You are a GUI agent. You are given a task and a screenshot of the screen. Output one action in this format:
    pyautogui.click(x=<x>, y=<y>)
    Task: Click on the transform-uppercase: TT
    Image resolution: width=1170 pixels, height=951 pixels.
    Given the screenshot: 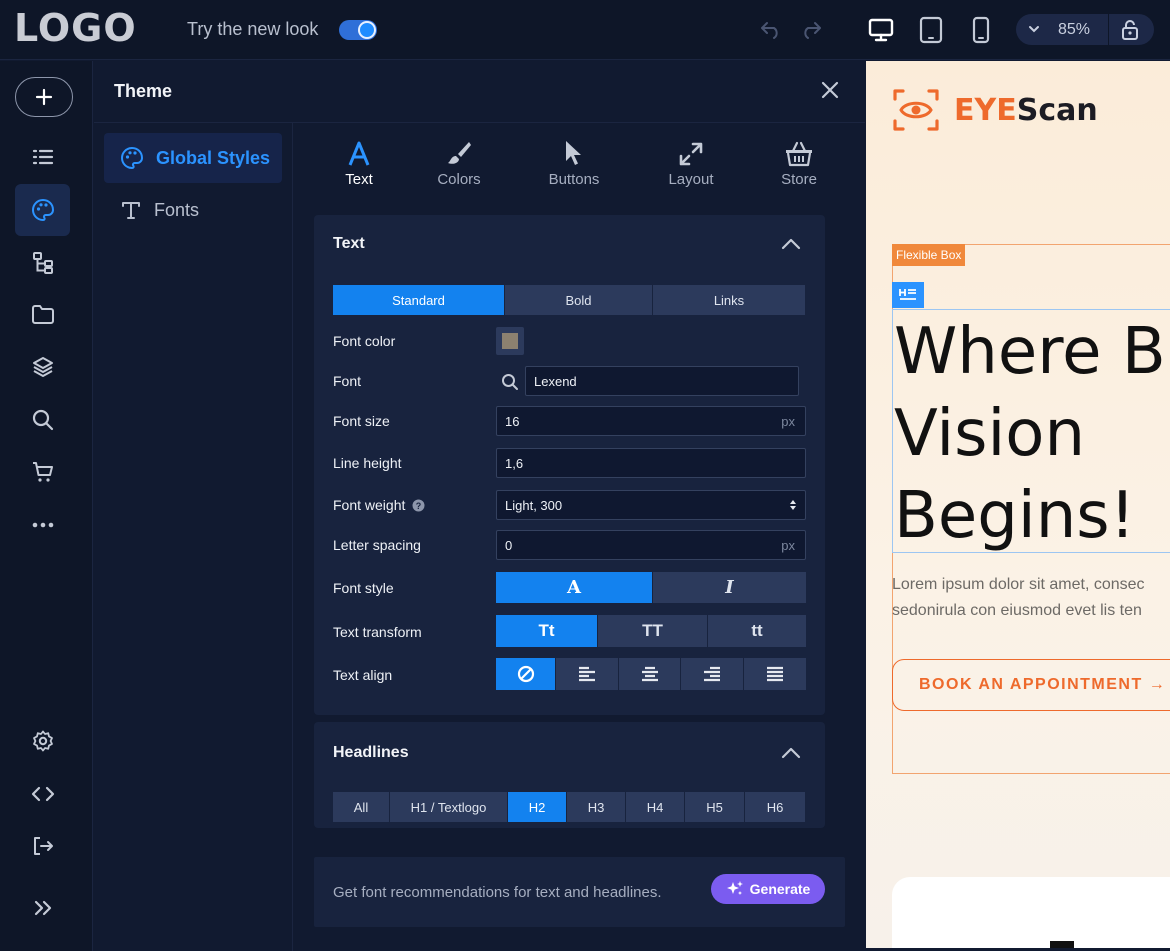 What is the action you would take?
    pyautogui.click(x=653, y=631)
    